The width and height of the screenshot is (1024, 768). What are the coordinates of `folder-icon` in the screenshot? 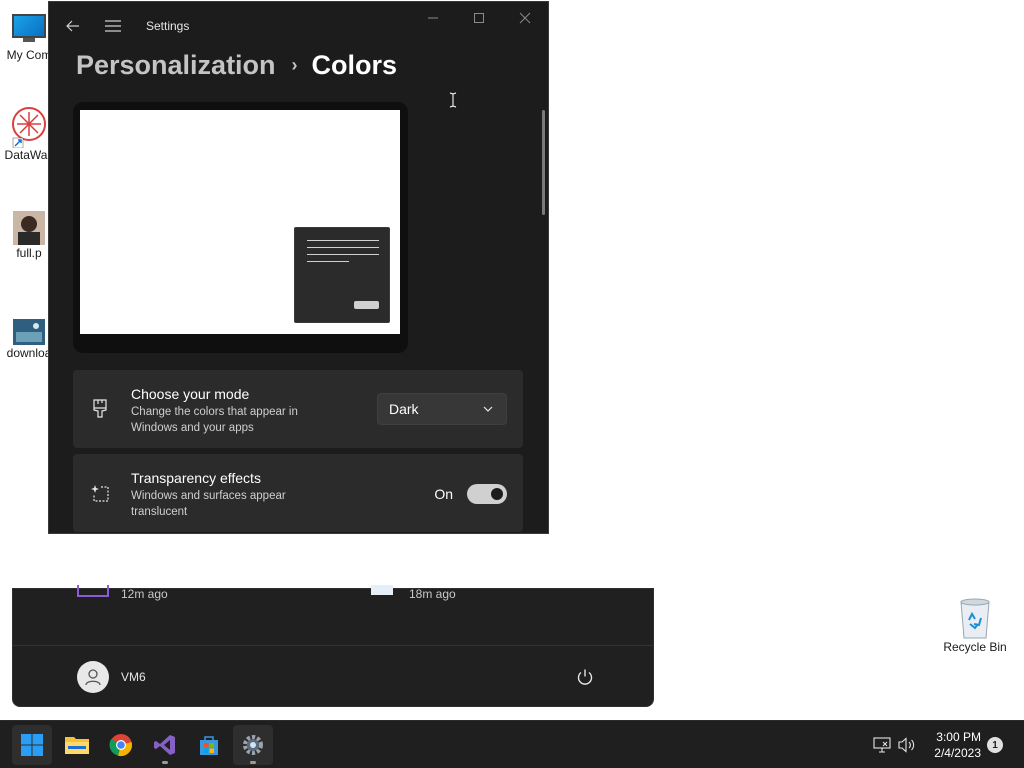 It's located at (77, 745).